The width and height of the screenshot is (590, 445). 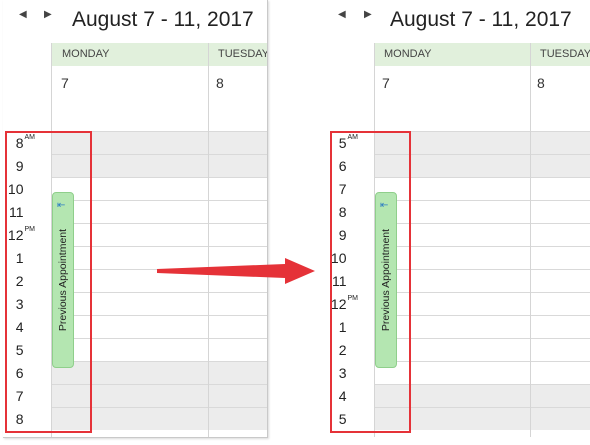 What do you see at coordinates (48, 282) in the screenshot?
I see `highlight-box-before` at bounding box center [48, 282].